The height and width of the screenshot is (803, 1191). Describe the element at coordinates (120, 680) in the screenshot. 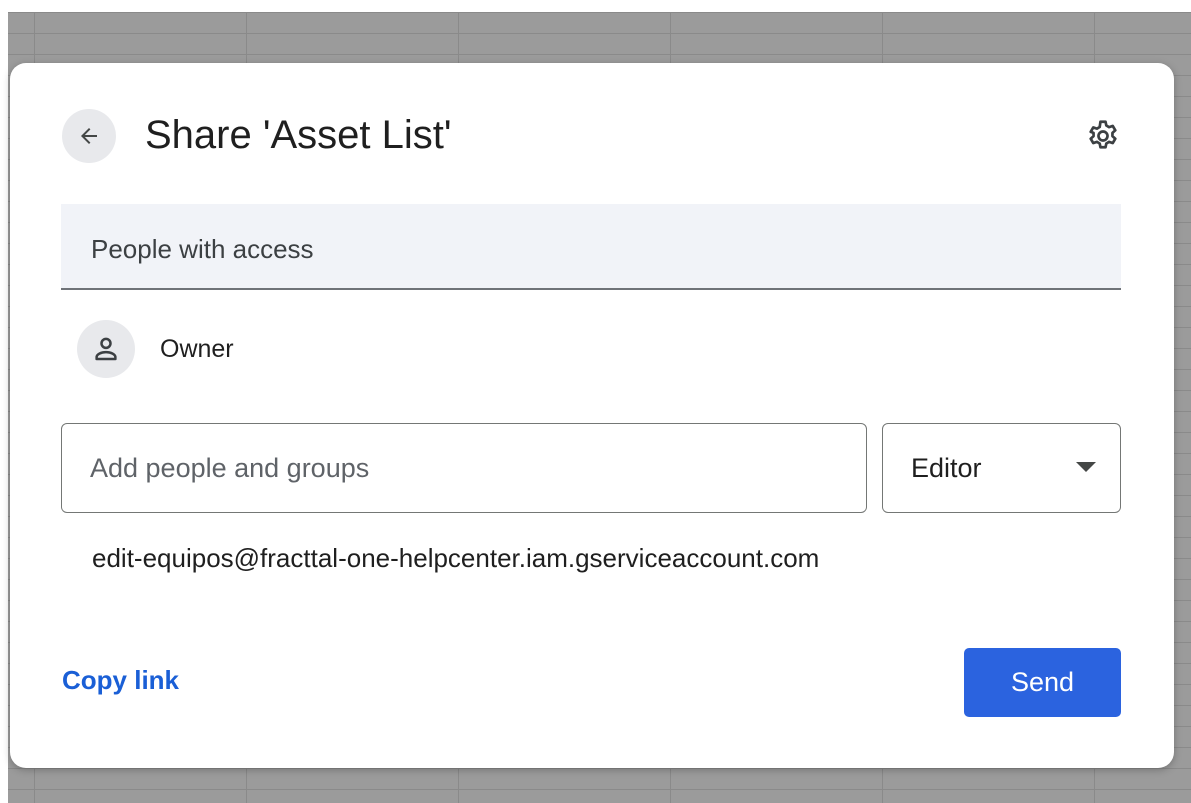

I see `copy-link-button: Copy link` at that location.